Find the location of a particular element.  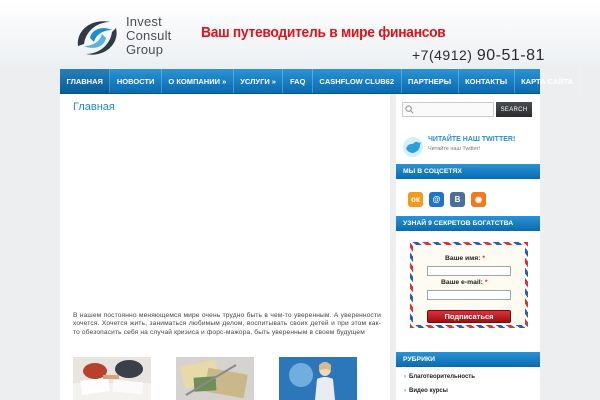

twitter-title: ЧИТАЙТЕ НАШ TWITTER! is located at coordinates (472, 139).